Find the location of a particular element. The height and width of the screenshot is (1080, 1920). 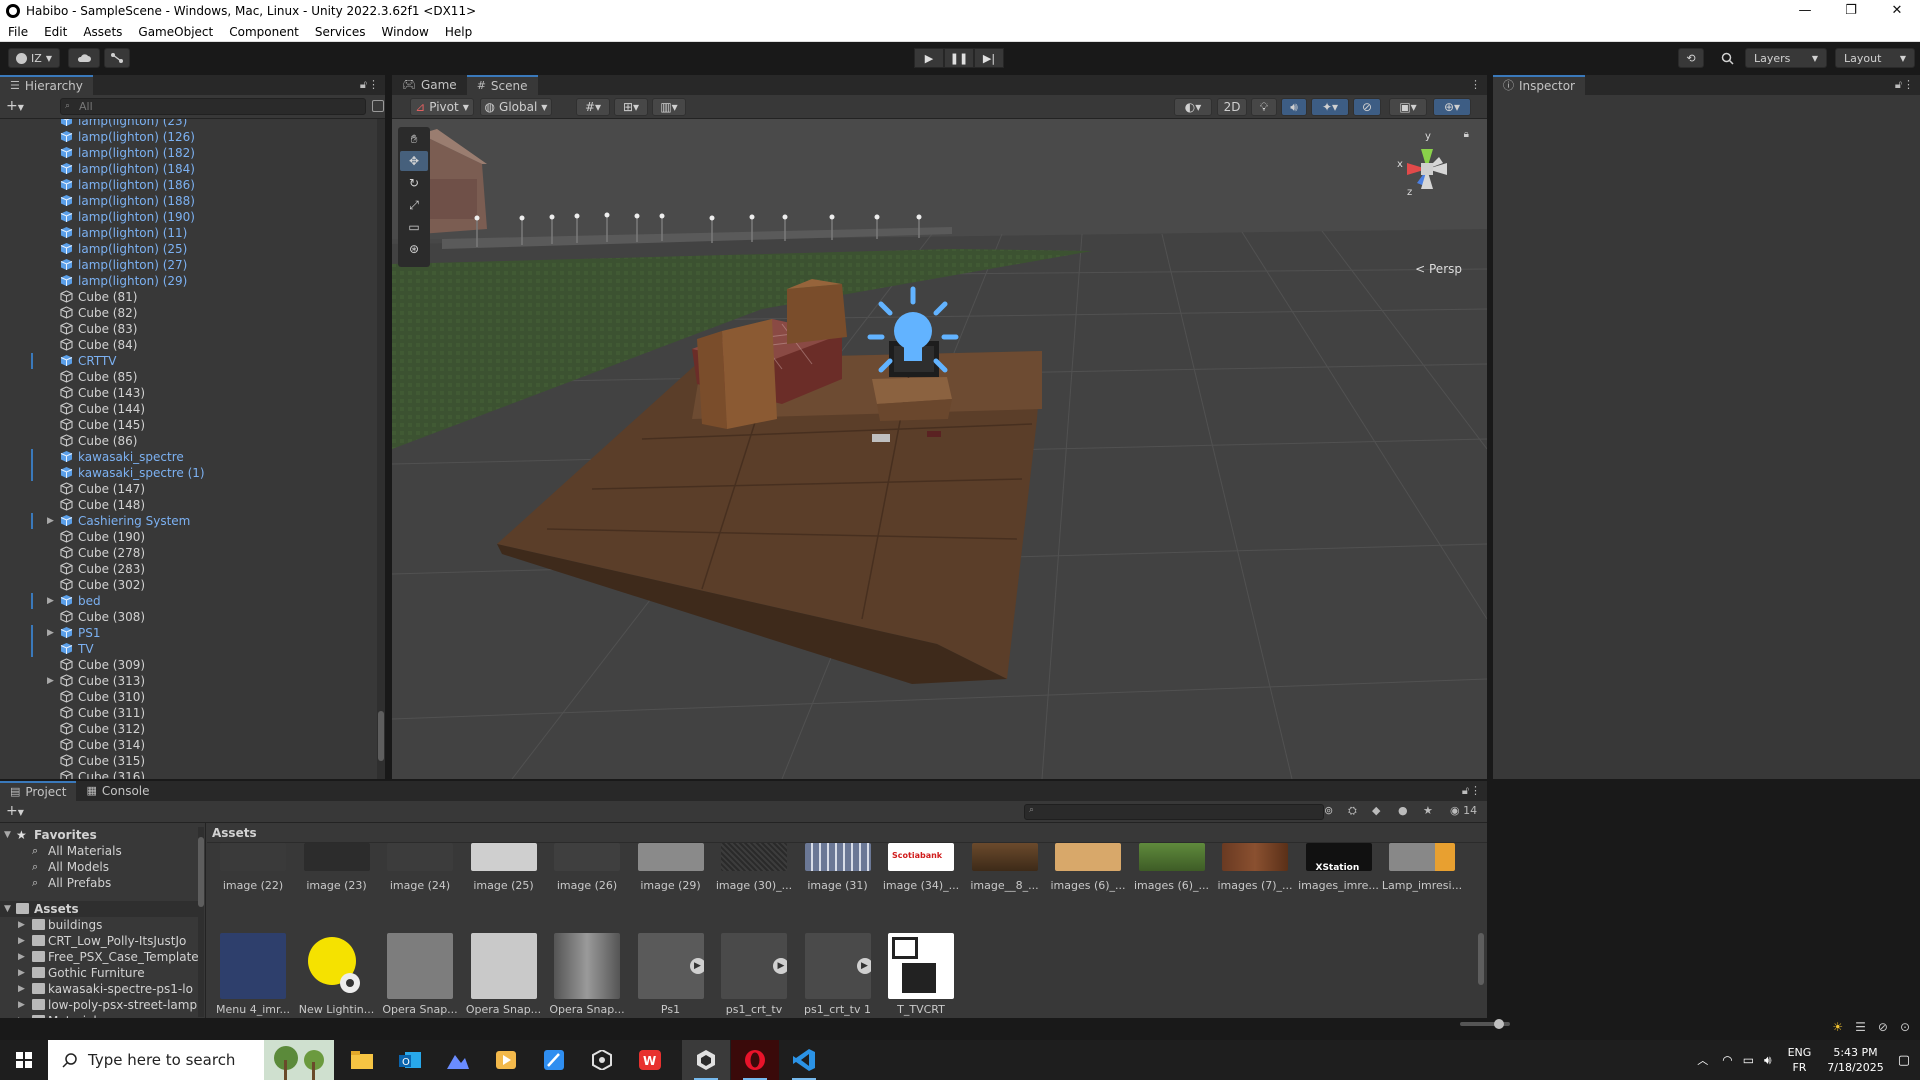

hierarchy-row: CRTTV is located at coordinates (189, 361).